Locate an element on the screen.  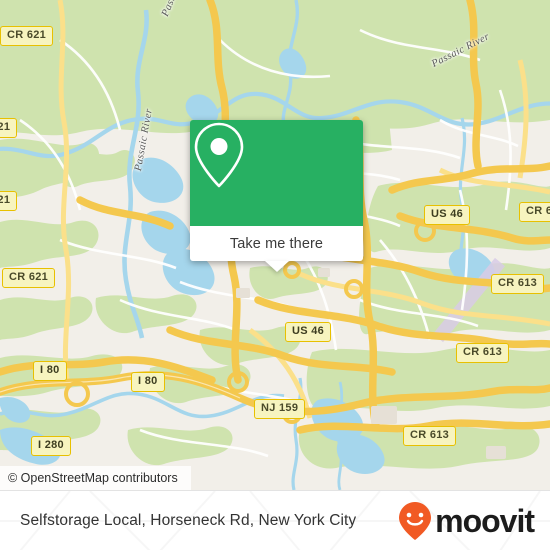
road-shield-us-46-east: US 46 is located at coordinates (447, 215).